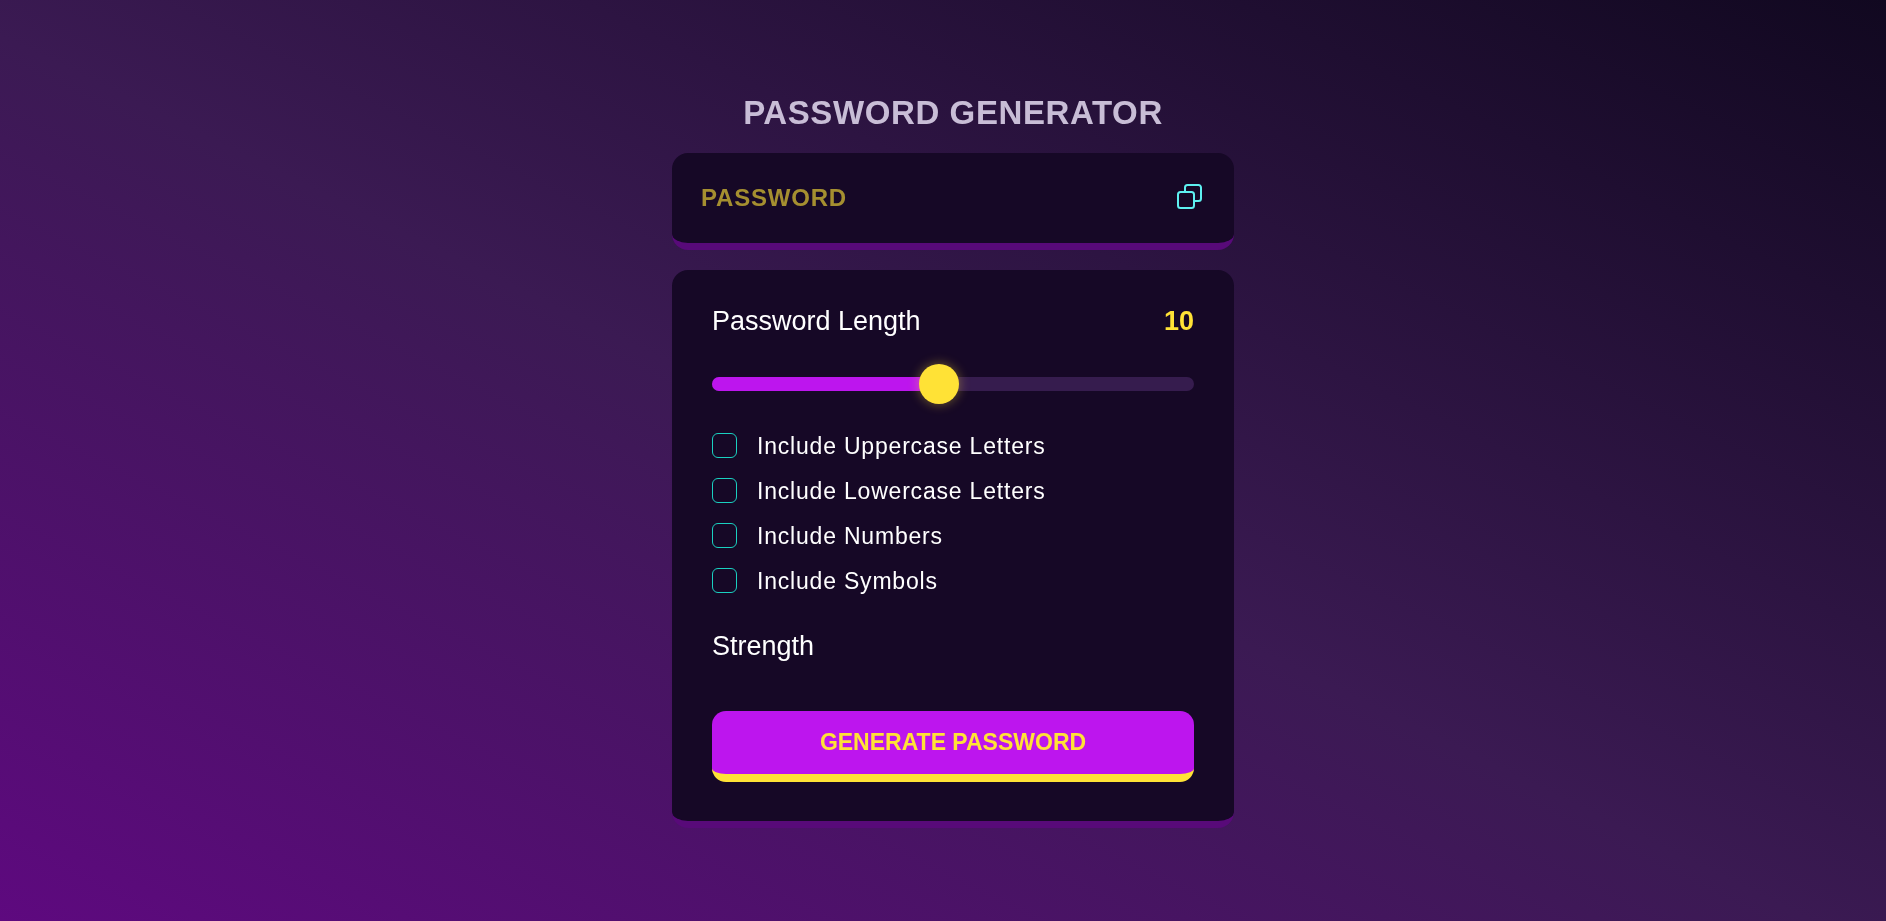 The image size is (1886, 921). I want to click on length-label: Password Length, so click(816, 321).